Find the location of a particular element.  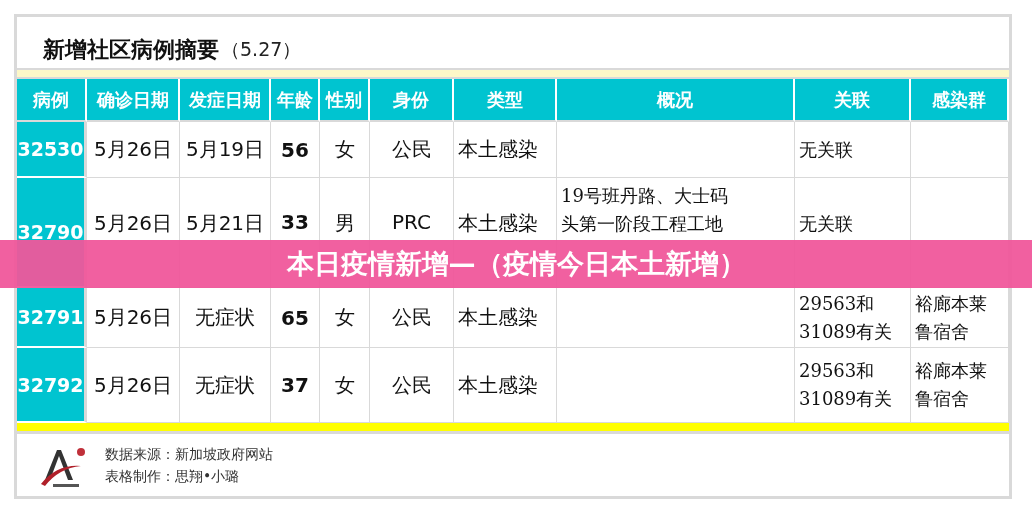

table-cell: 无关联 is located at coordinates (853, 150).